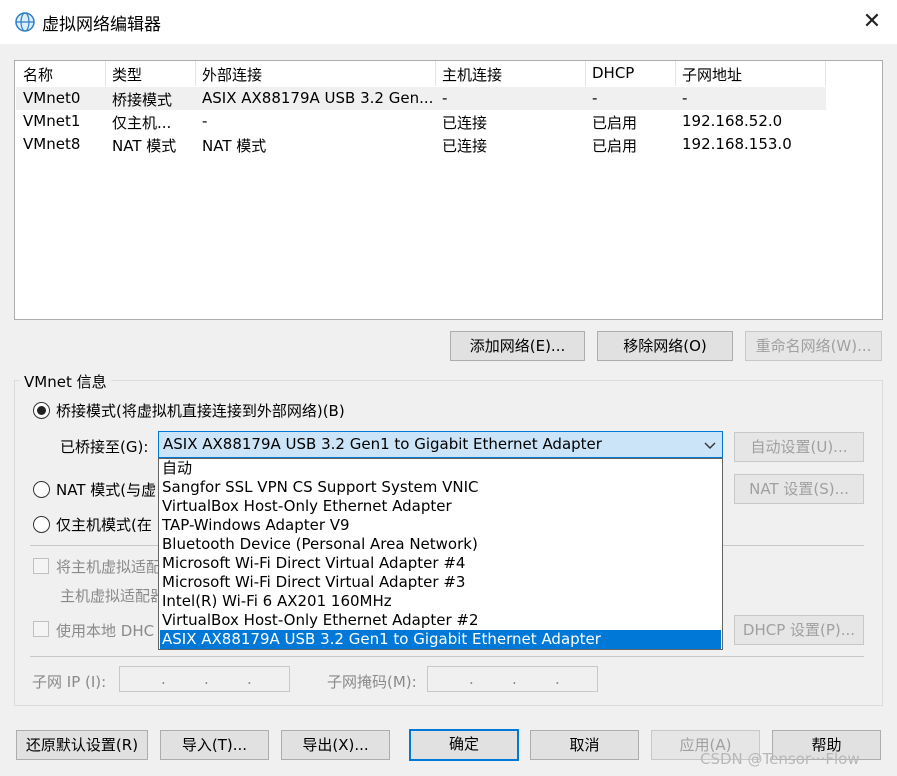  What do you see at coordinates (472, 74) in the screenshot?
I see `column-host: 主机连接` at bounding box center [472, 74].